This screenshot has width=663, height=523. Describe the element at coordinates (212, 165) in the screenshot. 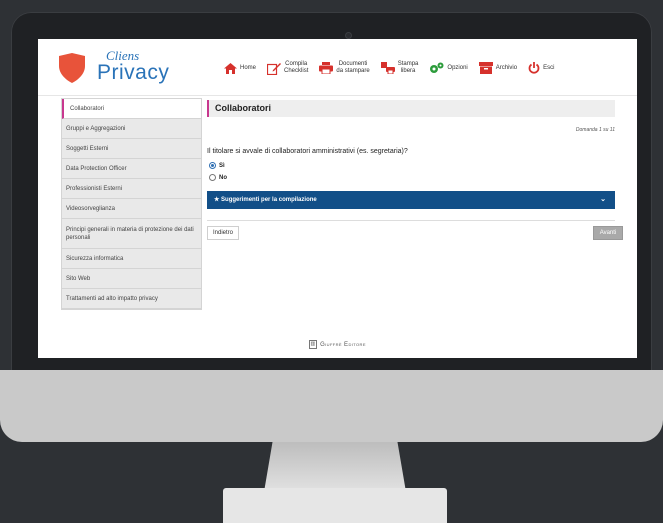

I see `radio-selected-icon` at that location.